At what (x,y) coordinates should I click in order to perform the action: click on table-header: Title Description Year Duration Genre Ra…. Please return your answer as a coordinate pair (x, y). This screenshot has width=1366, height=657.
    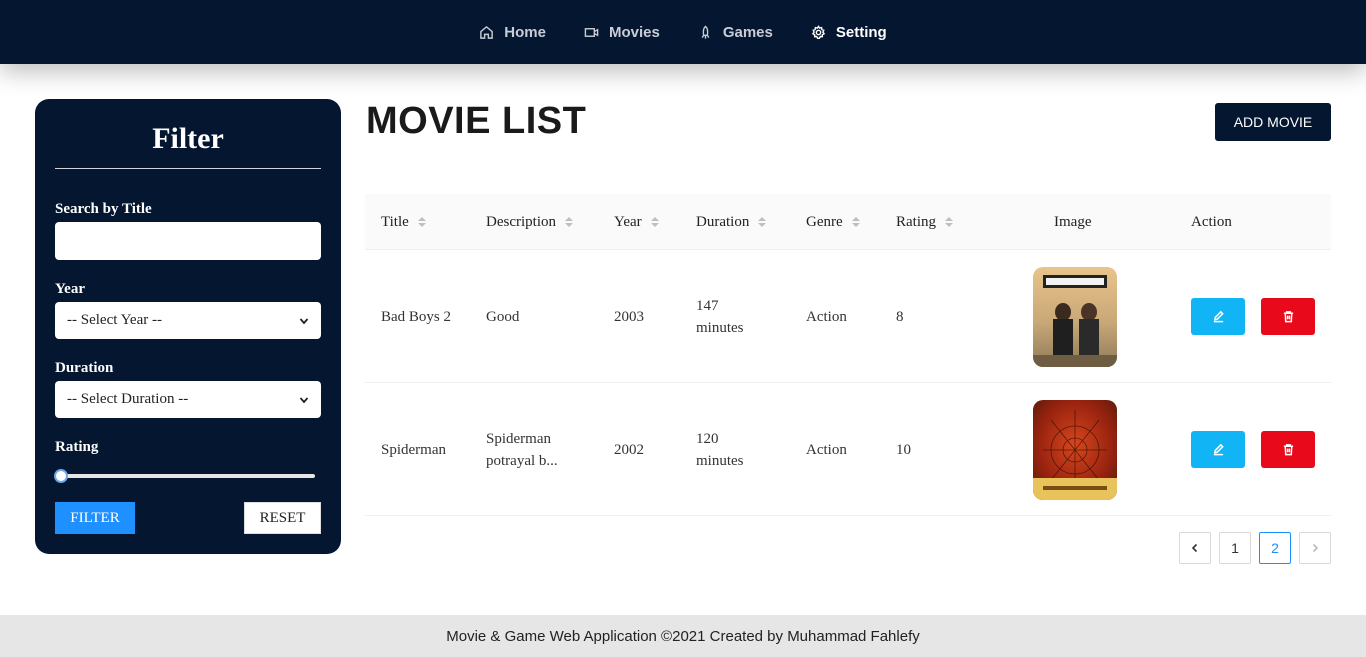
    Looking at the image, I should click on (848, 222).